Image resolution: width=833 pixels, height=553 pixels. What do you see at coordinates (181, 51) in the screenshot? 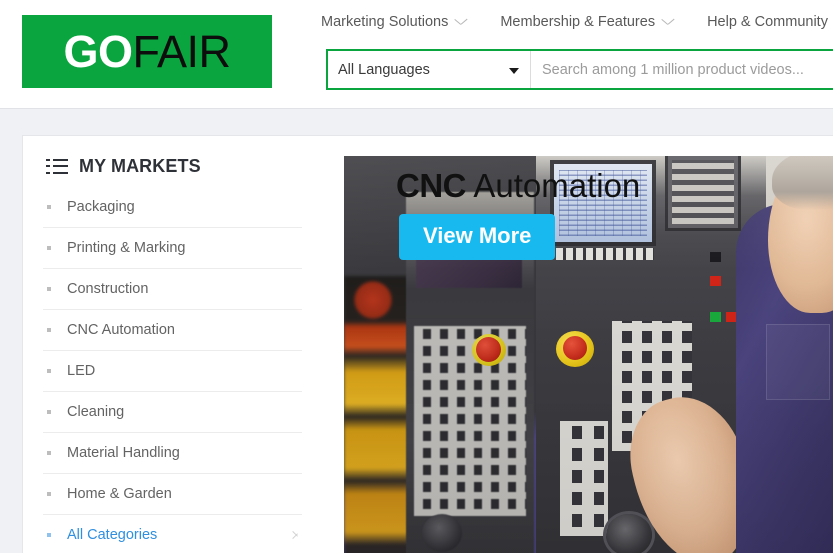
I see `logo-text-fair: FAIR` at bounding box center [181, 51].